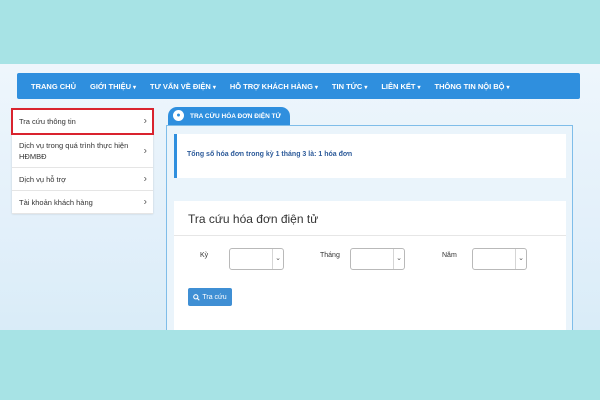 This screenshot has width=600, height=400. I want to click on search-icon, so click(197, 297).